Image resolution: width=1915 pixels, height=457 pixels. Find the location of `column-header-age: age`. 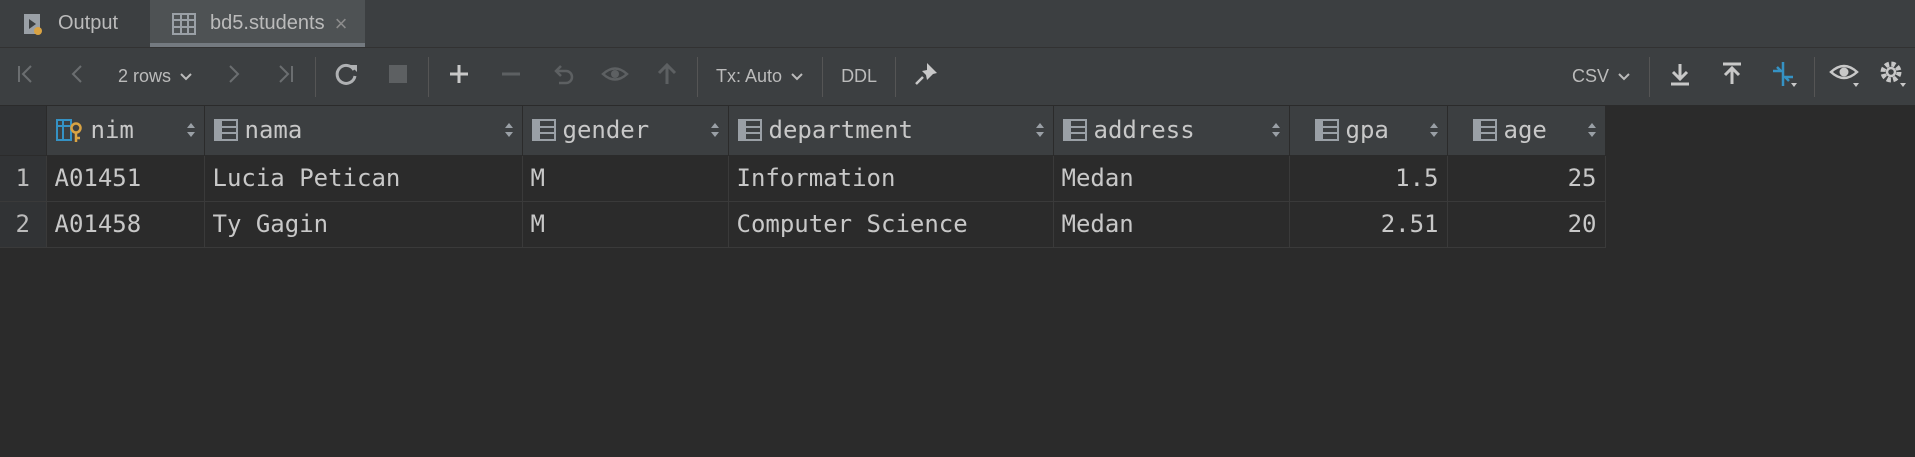

column-header-age: age is located at coordinates (1526, 131).